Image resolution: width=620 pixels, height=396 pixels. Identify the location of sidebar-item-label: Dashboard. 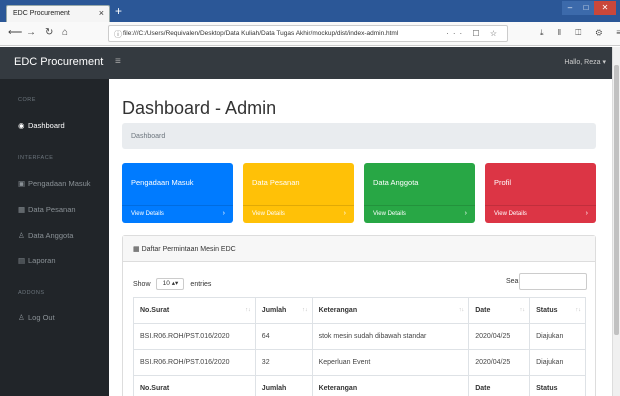
(46, 125).